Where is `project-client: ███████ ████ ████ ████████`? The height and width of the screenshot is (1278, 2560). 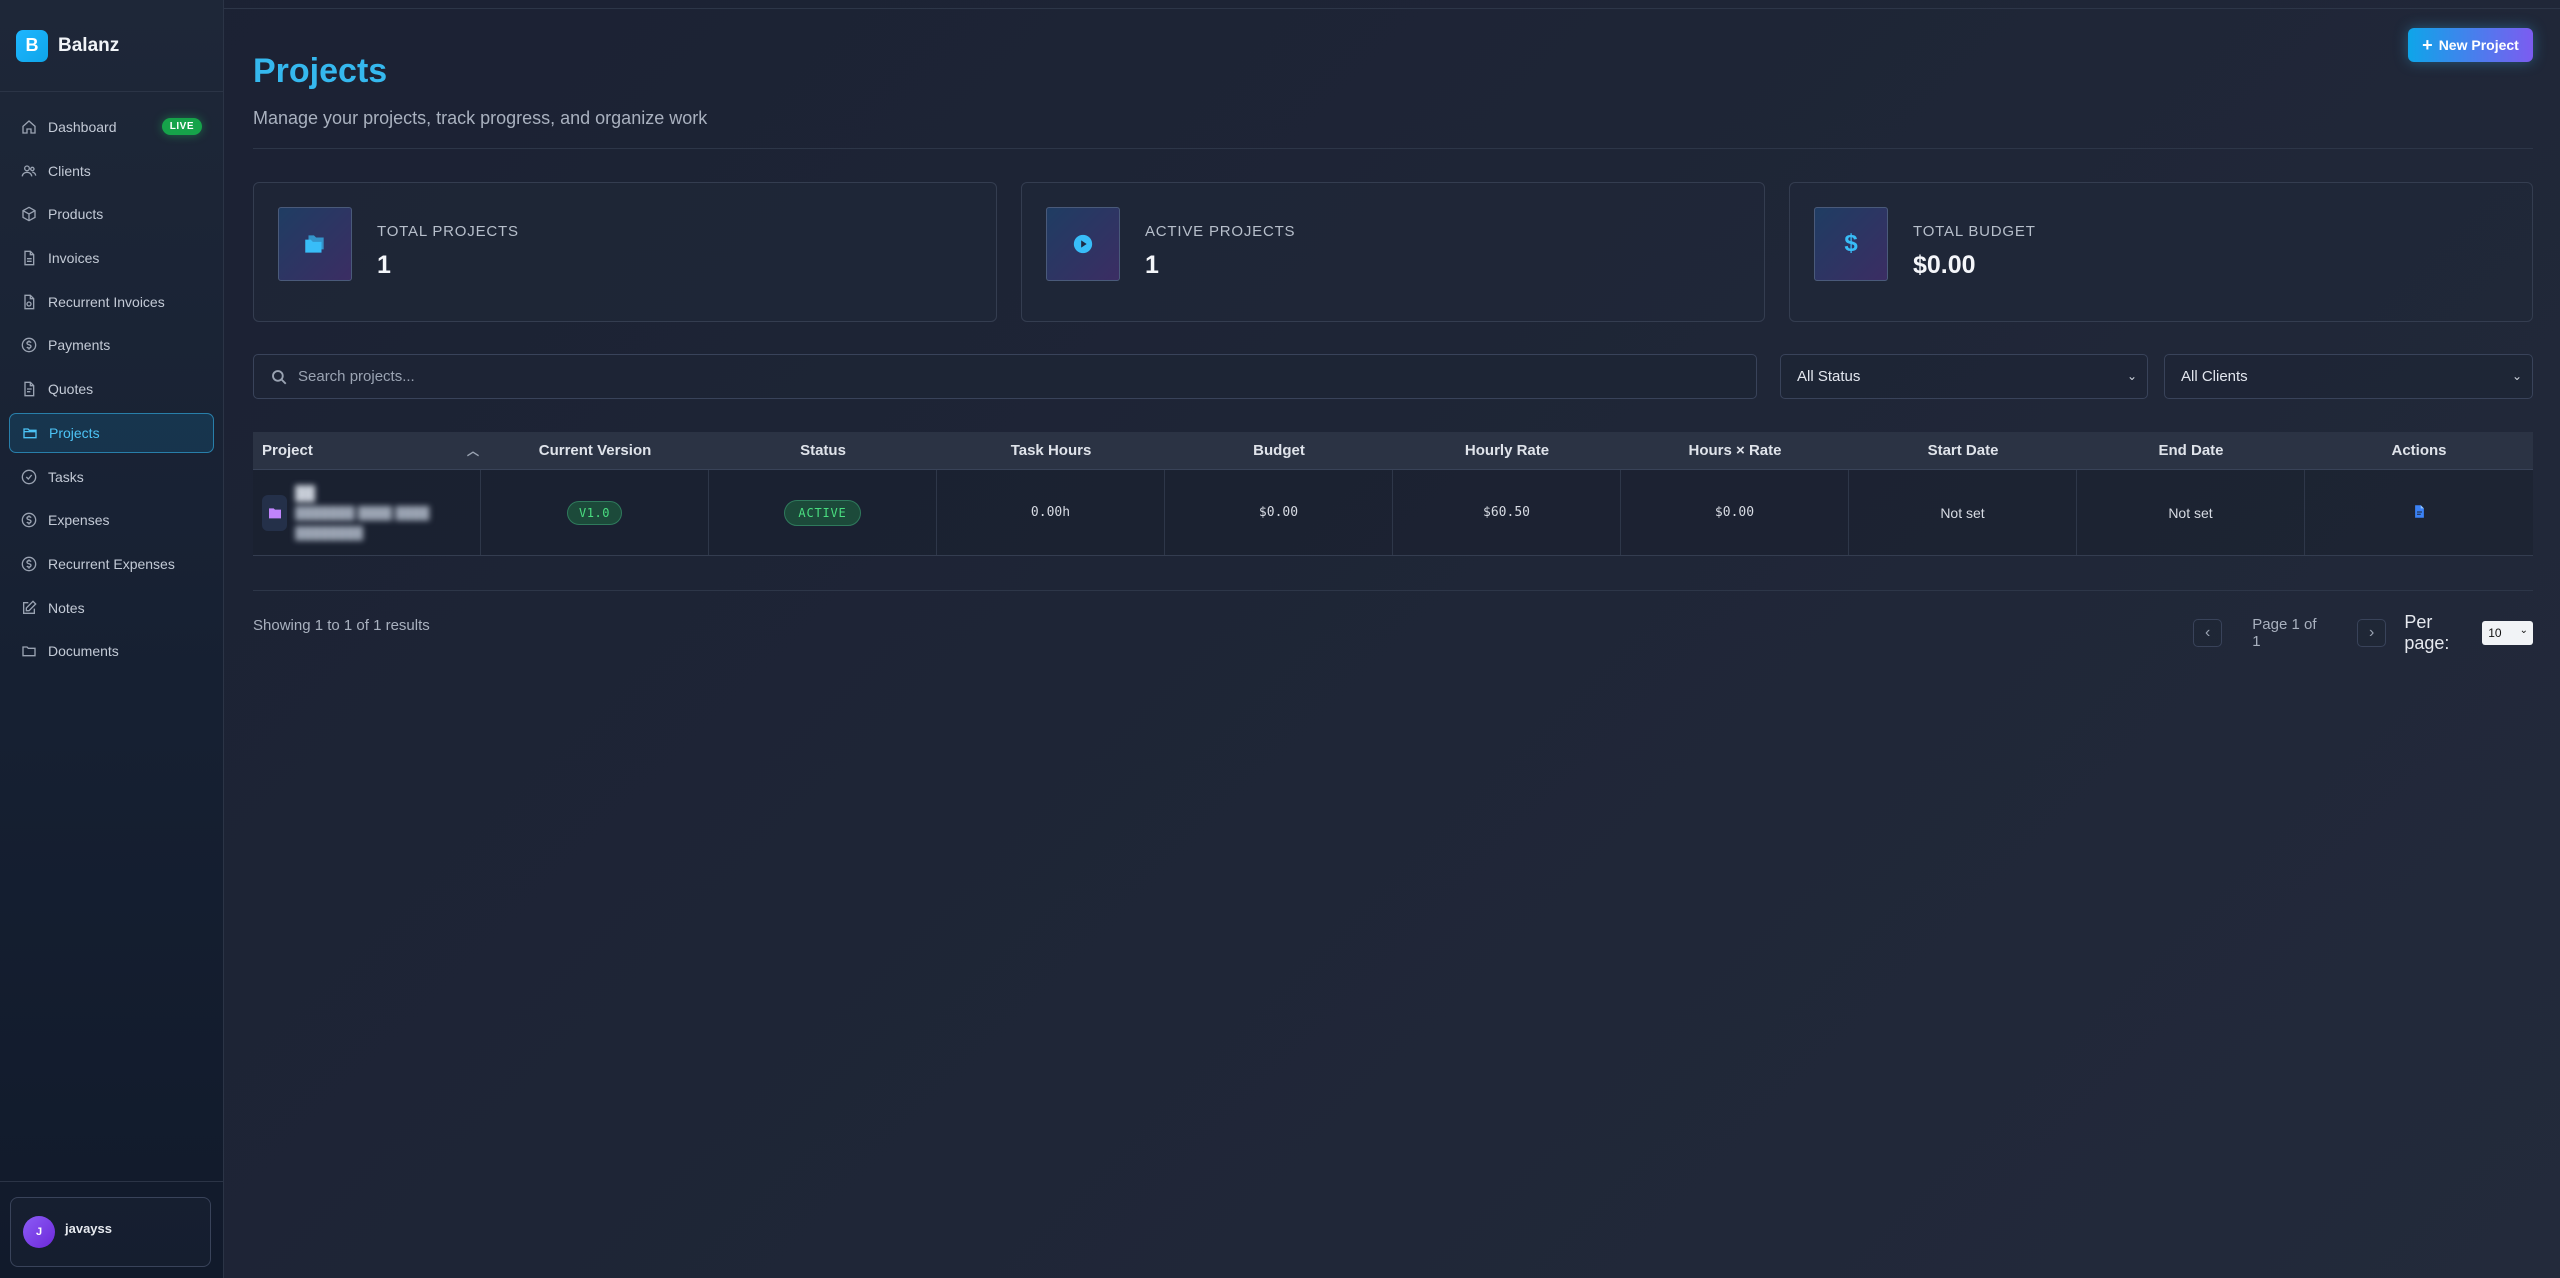 project-client: ███████ ████ ████ ████████ is located at coordinates (362, 522).